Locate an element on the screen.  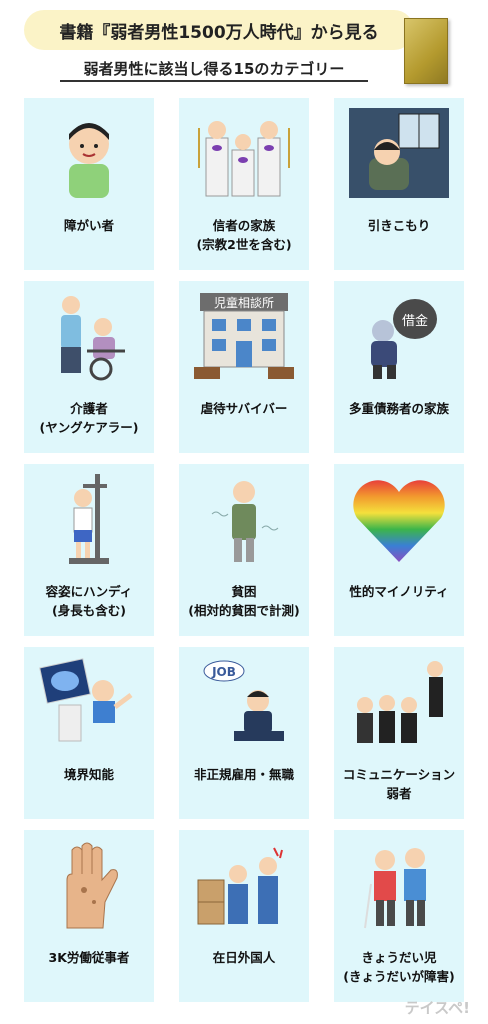
category-label: 貧困 (相対的貧困で計測) is located at coordinates (244, 601).